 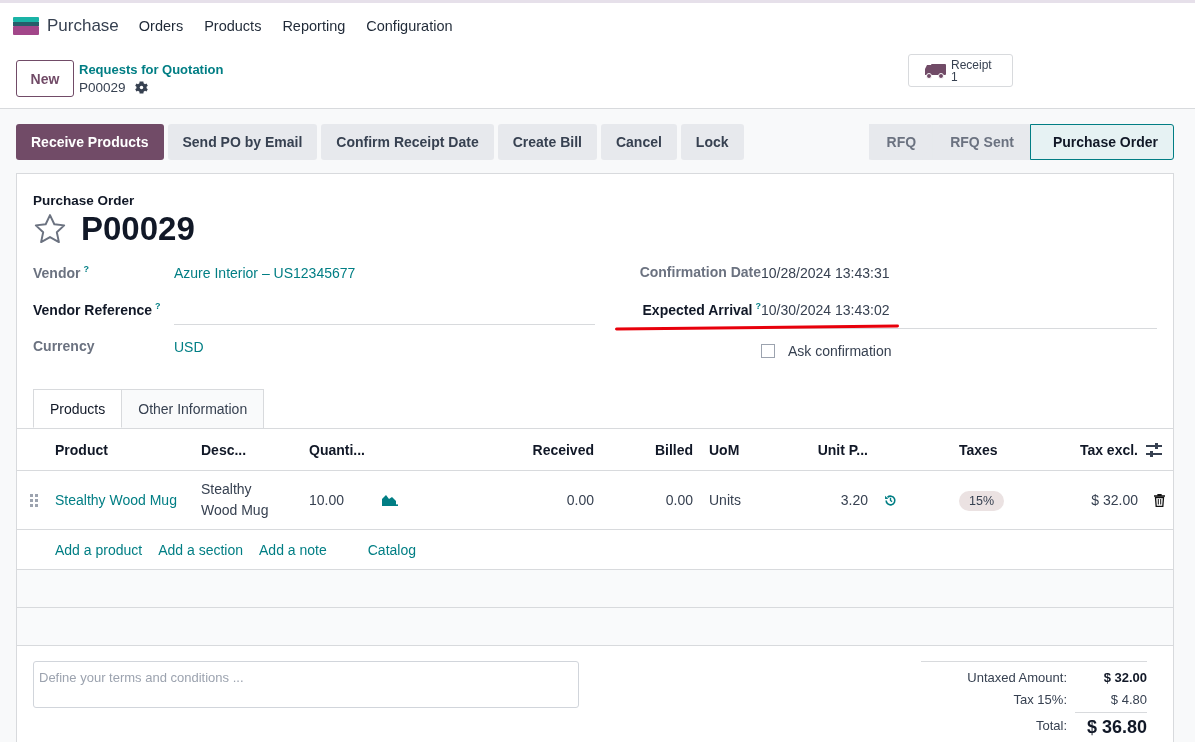 What do you see at coordinates (97, 309) in the screenshot?
I see `field-label: Vendor Reference $^{?}$` at bounding box center [97, 309].